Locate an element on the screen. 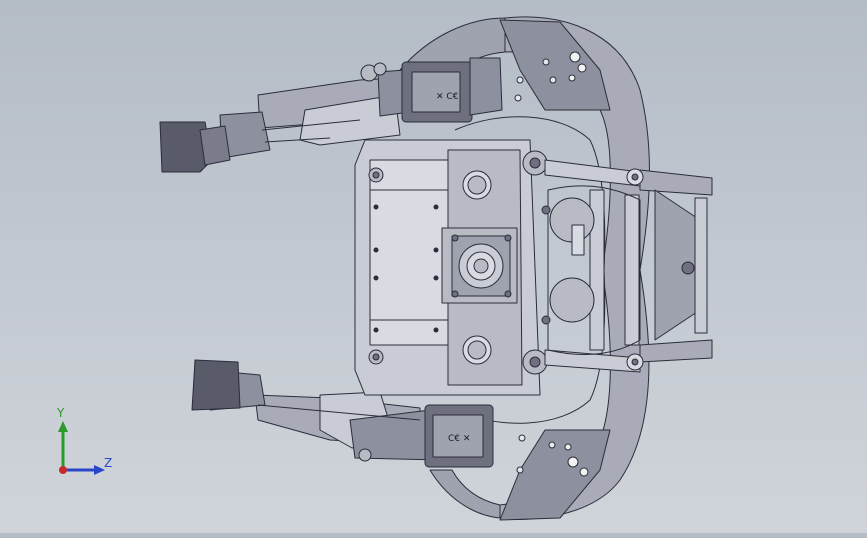 This screenshot has height=538, width=867. y-axis-label: Y is located at coordinates (61, 413).